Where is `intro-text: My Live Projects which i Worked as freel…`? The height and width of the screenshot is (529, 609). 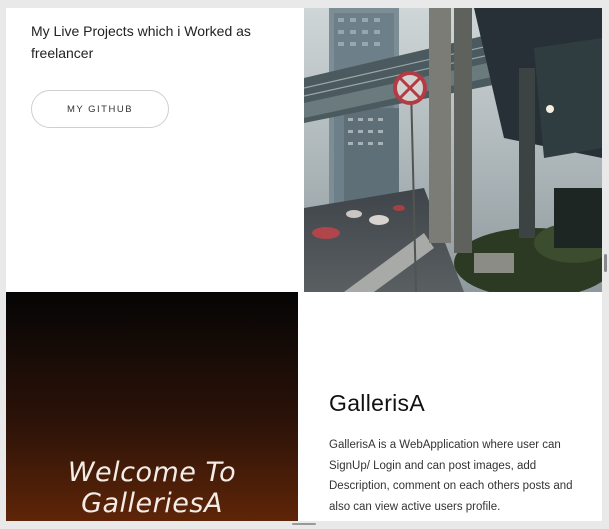
intro-text: My Live Projects which i Worked as freel… is located at coordinates (141, 42).